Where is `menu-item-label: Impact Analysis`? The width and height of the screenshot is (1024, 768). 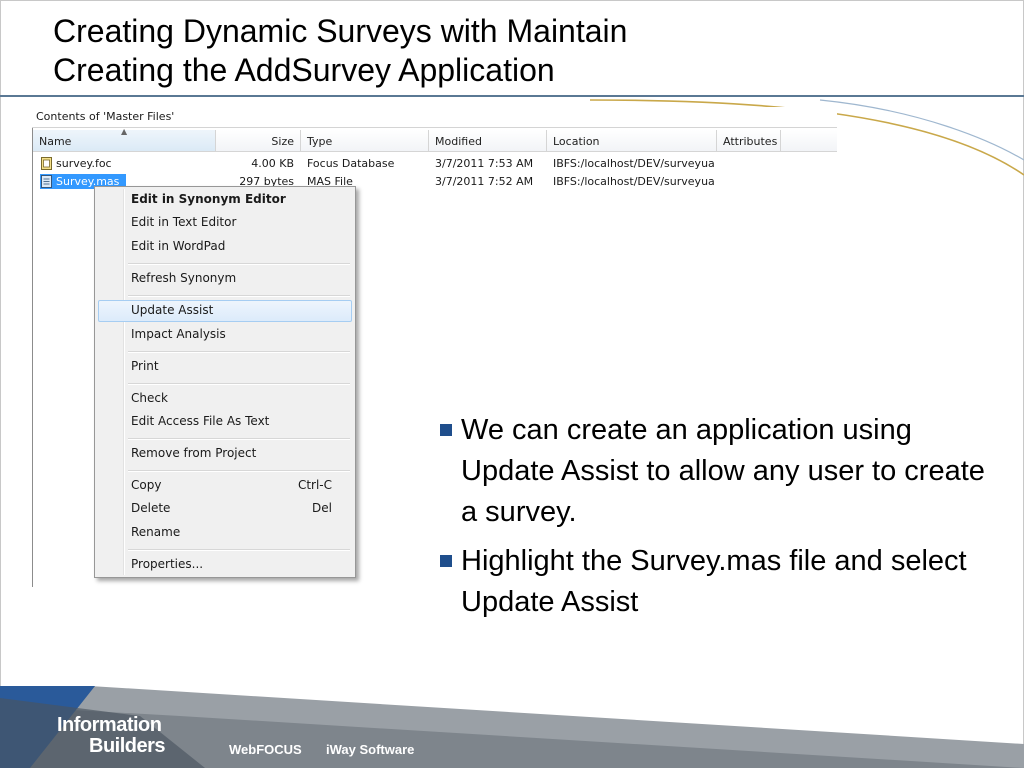 menu-item-label: Impact Analysis is located at coordinates (178, 334).